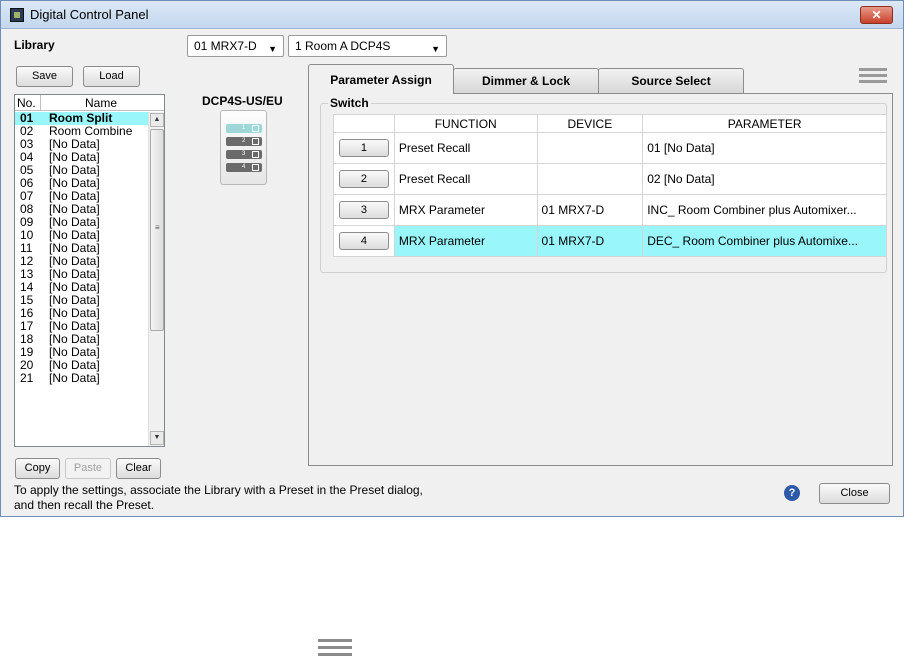 Image resolution: width=904 pixels, height=659 pixels. I want to click on table-header-row: FUNCTION DEVICE PARAMETER, so click(610, 123).